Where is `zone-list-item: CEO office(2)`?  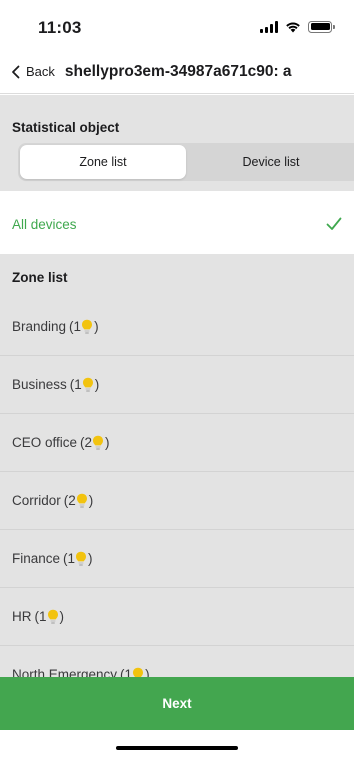 zone-list-item: CEO office(2) is located at coordinates (177, 443).